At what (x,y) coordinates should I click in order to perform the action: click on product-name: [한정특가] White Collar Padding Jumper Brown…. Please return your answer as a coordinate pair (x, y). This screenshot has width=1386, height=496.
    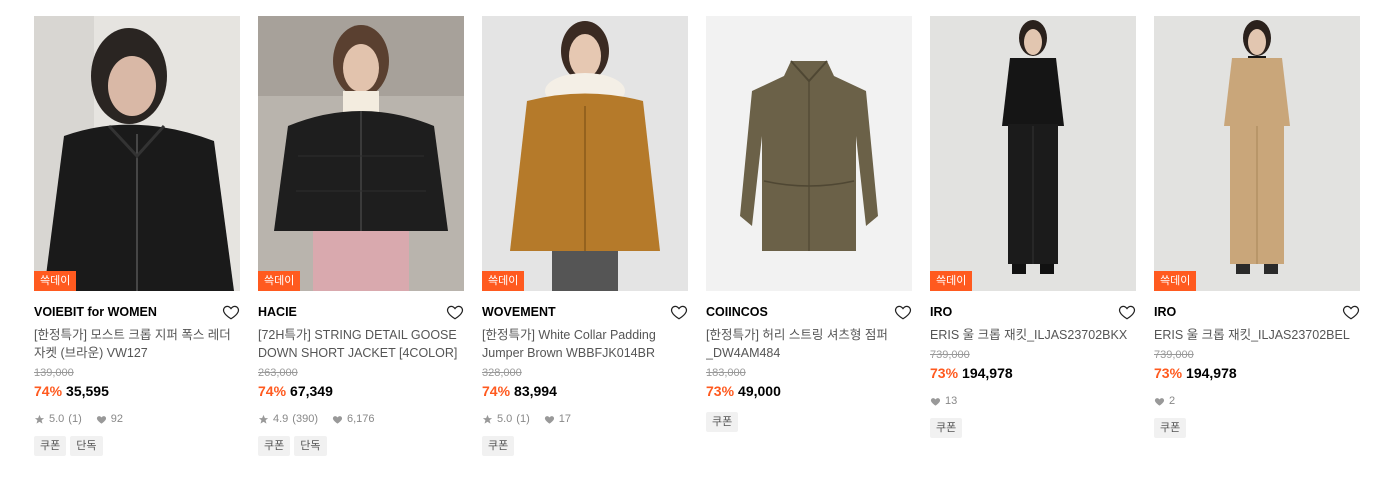
    Looking at the image, I should click on (585, 344).